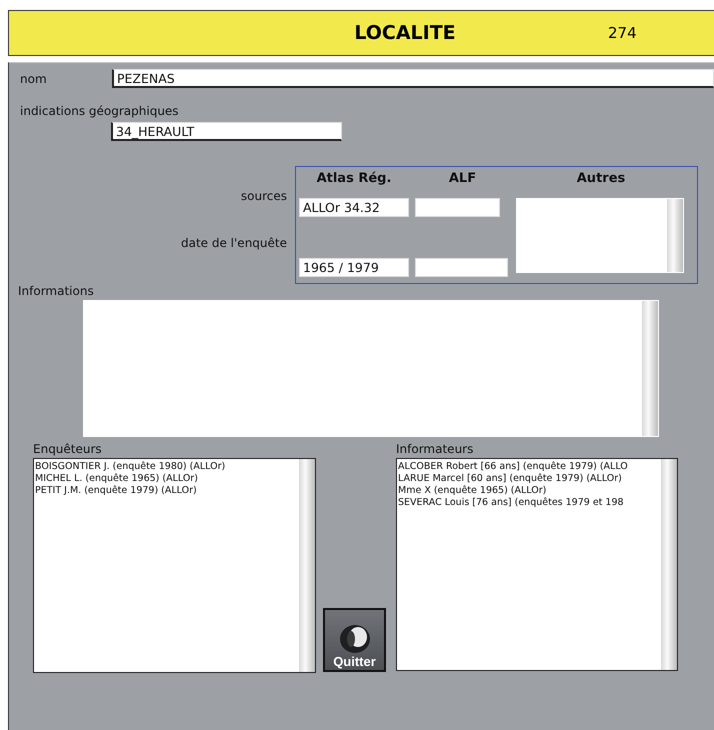 This screenshot has height=730, width=714. Describe the element at coordinates (130, 467) in the screenshot. I see `list-item: BOISGONTIER J. (enquête 1980) (ALLOr)` at that location.